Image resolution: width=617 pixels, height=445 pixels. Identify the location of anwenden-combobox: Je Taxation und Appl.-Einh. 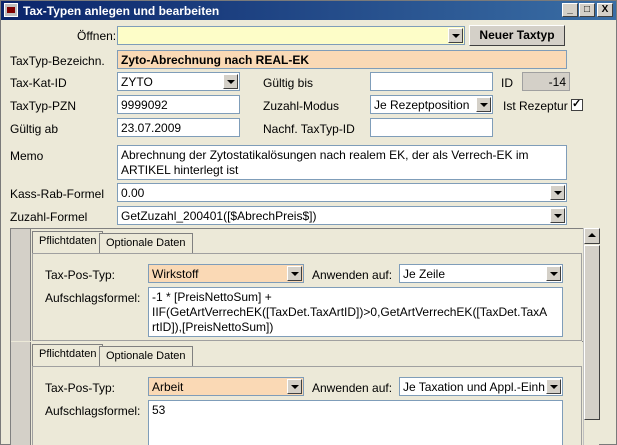
(481, 386).